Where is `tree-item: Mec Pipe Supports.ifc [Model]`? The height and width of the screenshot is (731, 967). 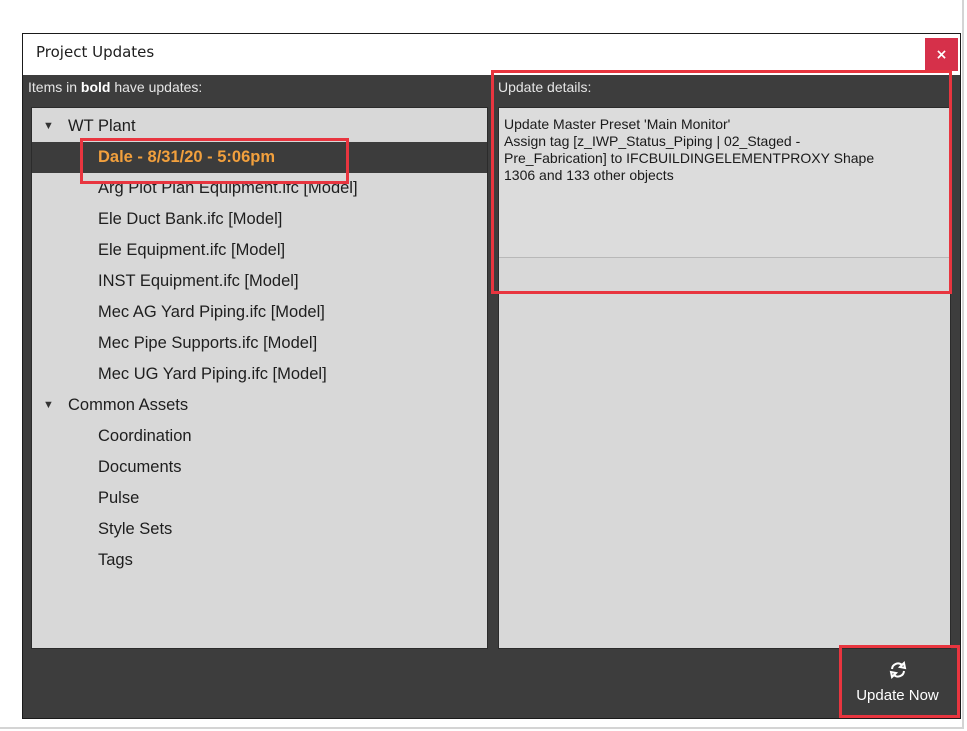 tree-item: Mec Pipe Supports.ifc [Model] is located at coordinates (259, 343).